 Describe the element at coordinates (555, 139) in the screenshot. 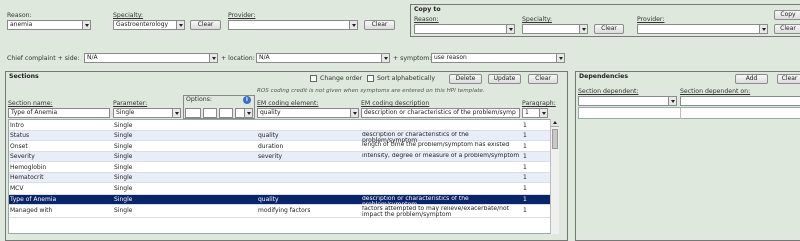

I see `scroll-thumb` at that location.